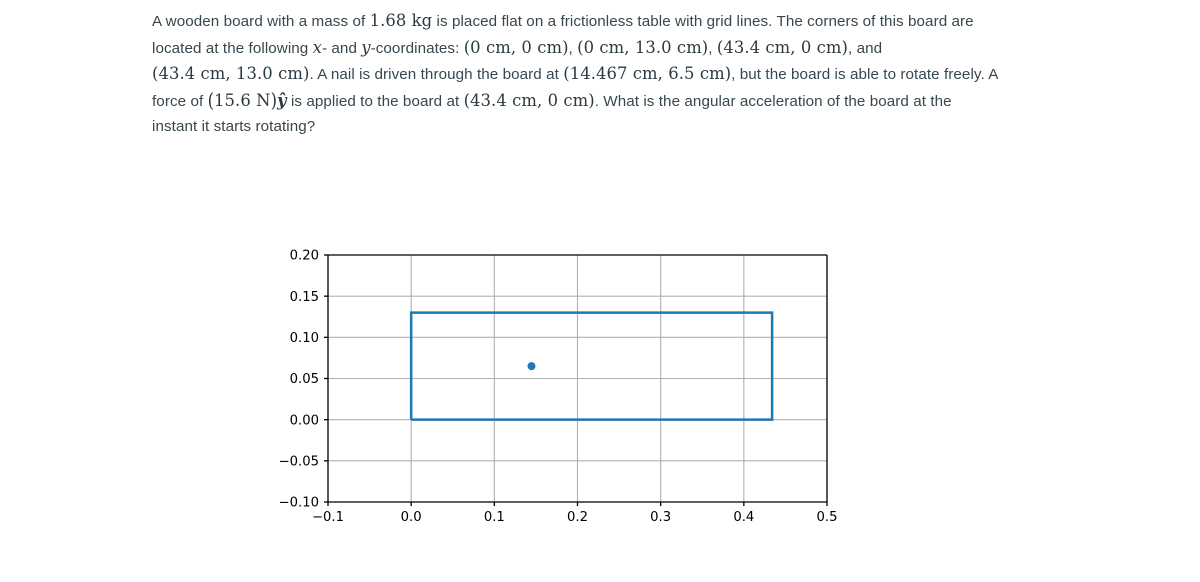  What do you see at coordinates (865, 48) in the screenshot?
I see `corner-separator-3: , and` at bounding box center [865, 48].